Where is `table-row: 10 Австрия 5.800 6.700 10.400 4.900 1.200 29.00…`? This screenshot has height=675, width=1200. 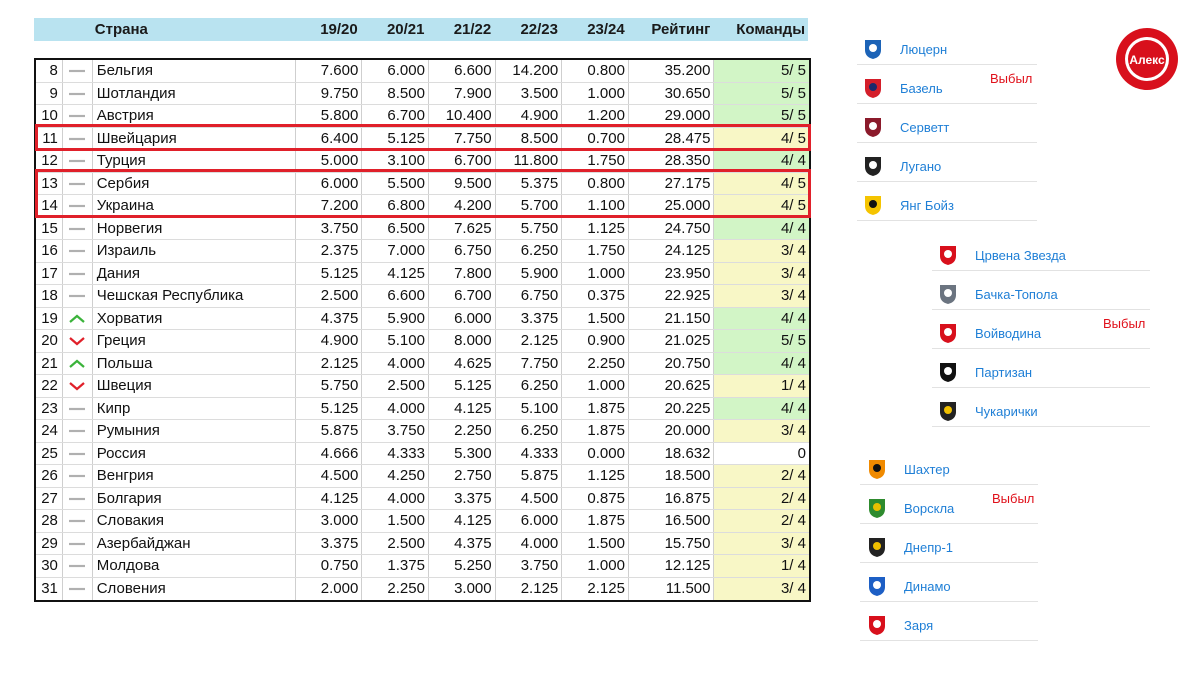
table-row: 10 Австрия 5.800 6.700 10.400 4.900 1.200 29.00… is located at coordinates (422, 116).